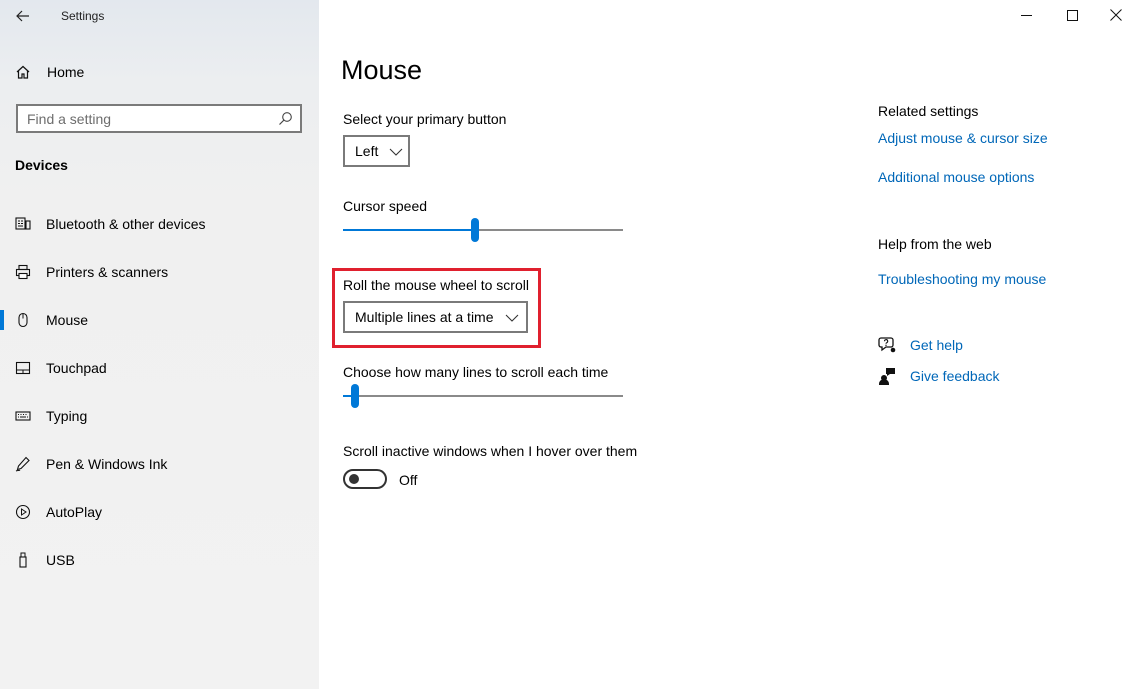 The width and height of the screenshot is (1139, 689). I want to click on scroll-mode-dropdown: Multiple lines at a time, so click(435, 317).